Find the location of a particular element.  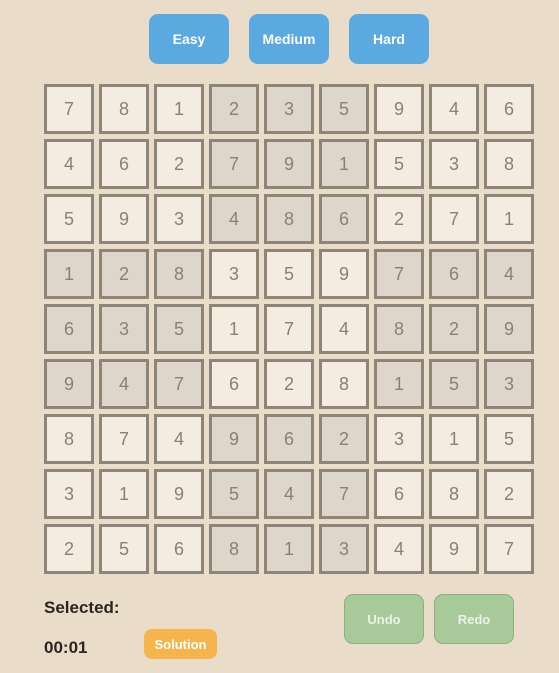

hard-button: Hard is located at coordinates (389, 39).